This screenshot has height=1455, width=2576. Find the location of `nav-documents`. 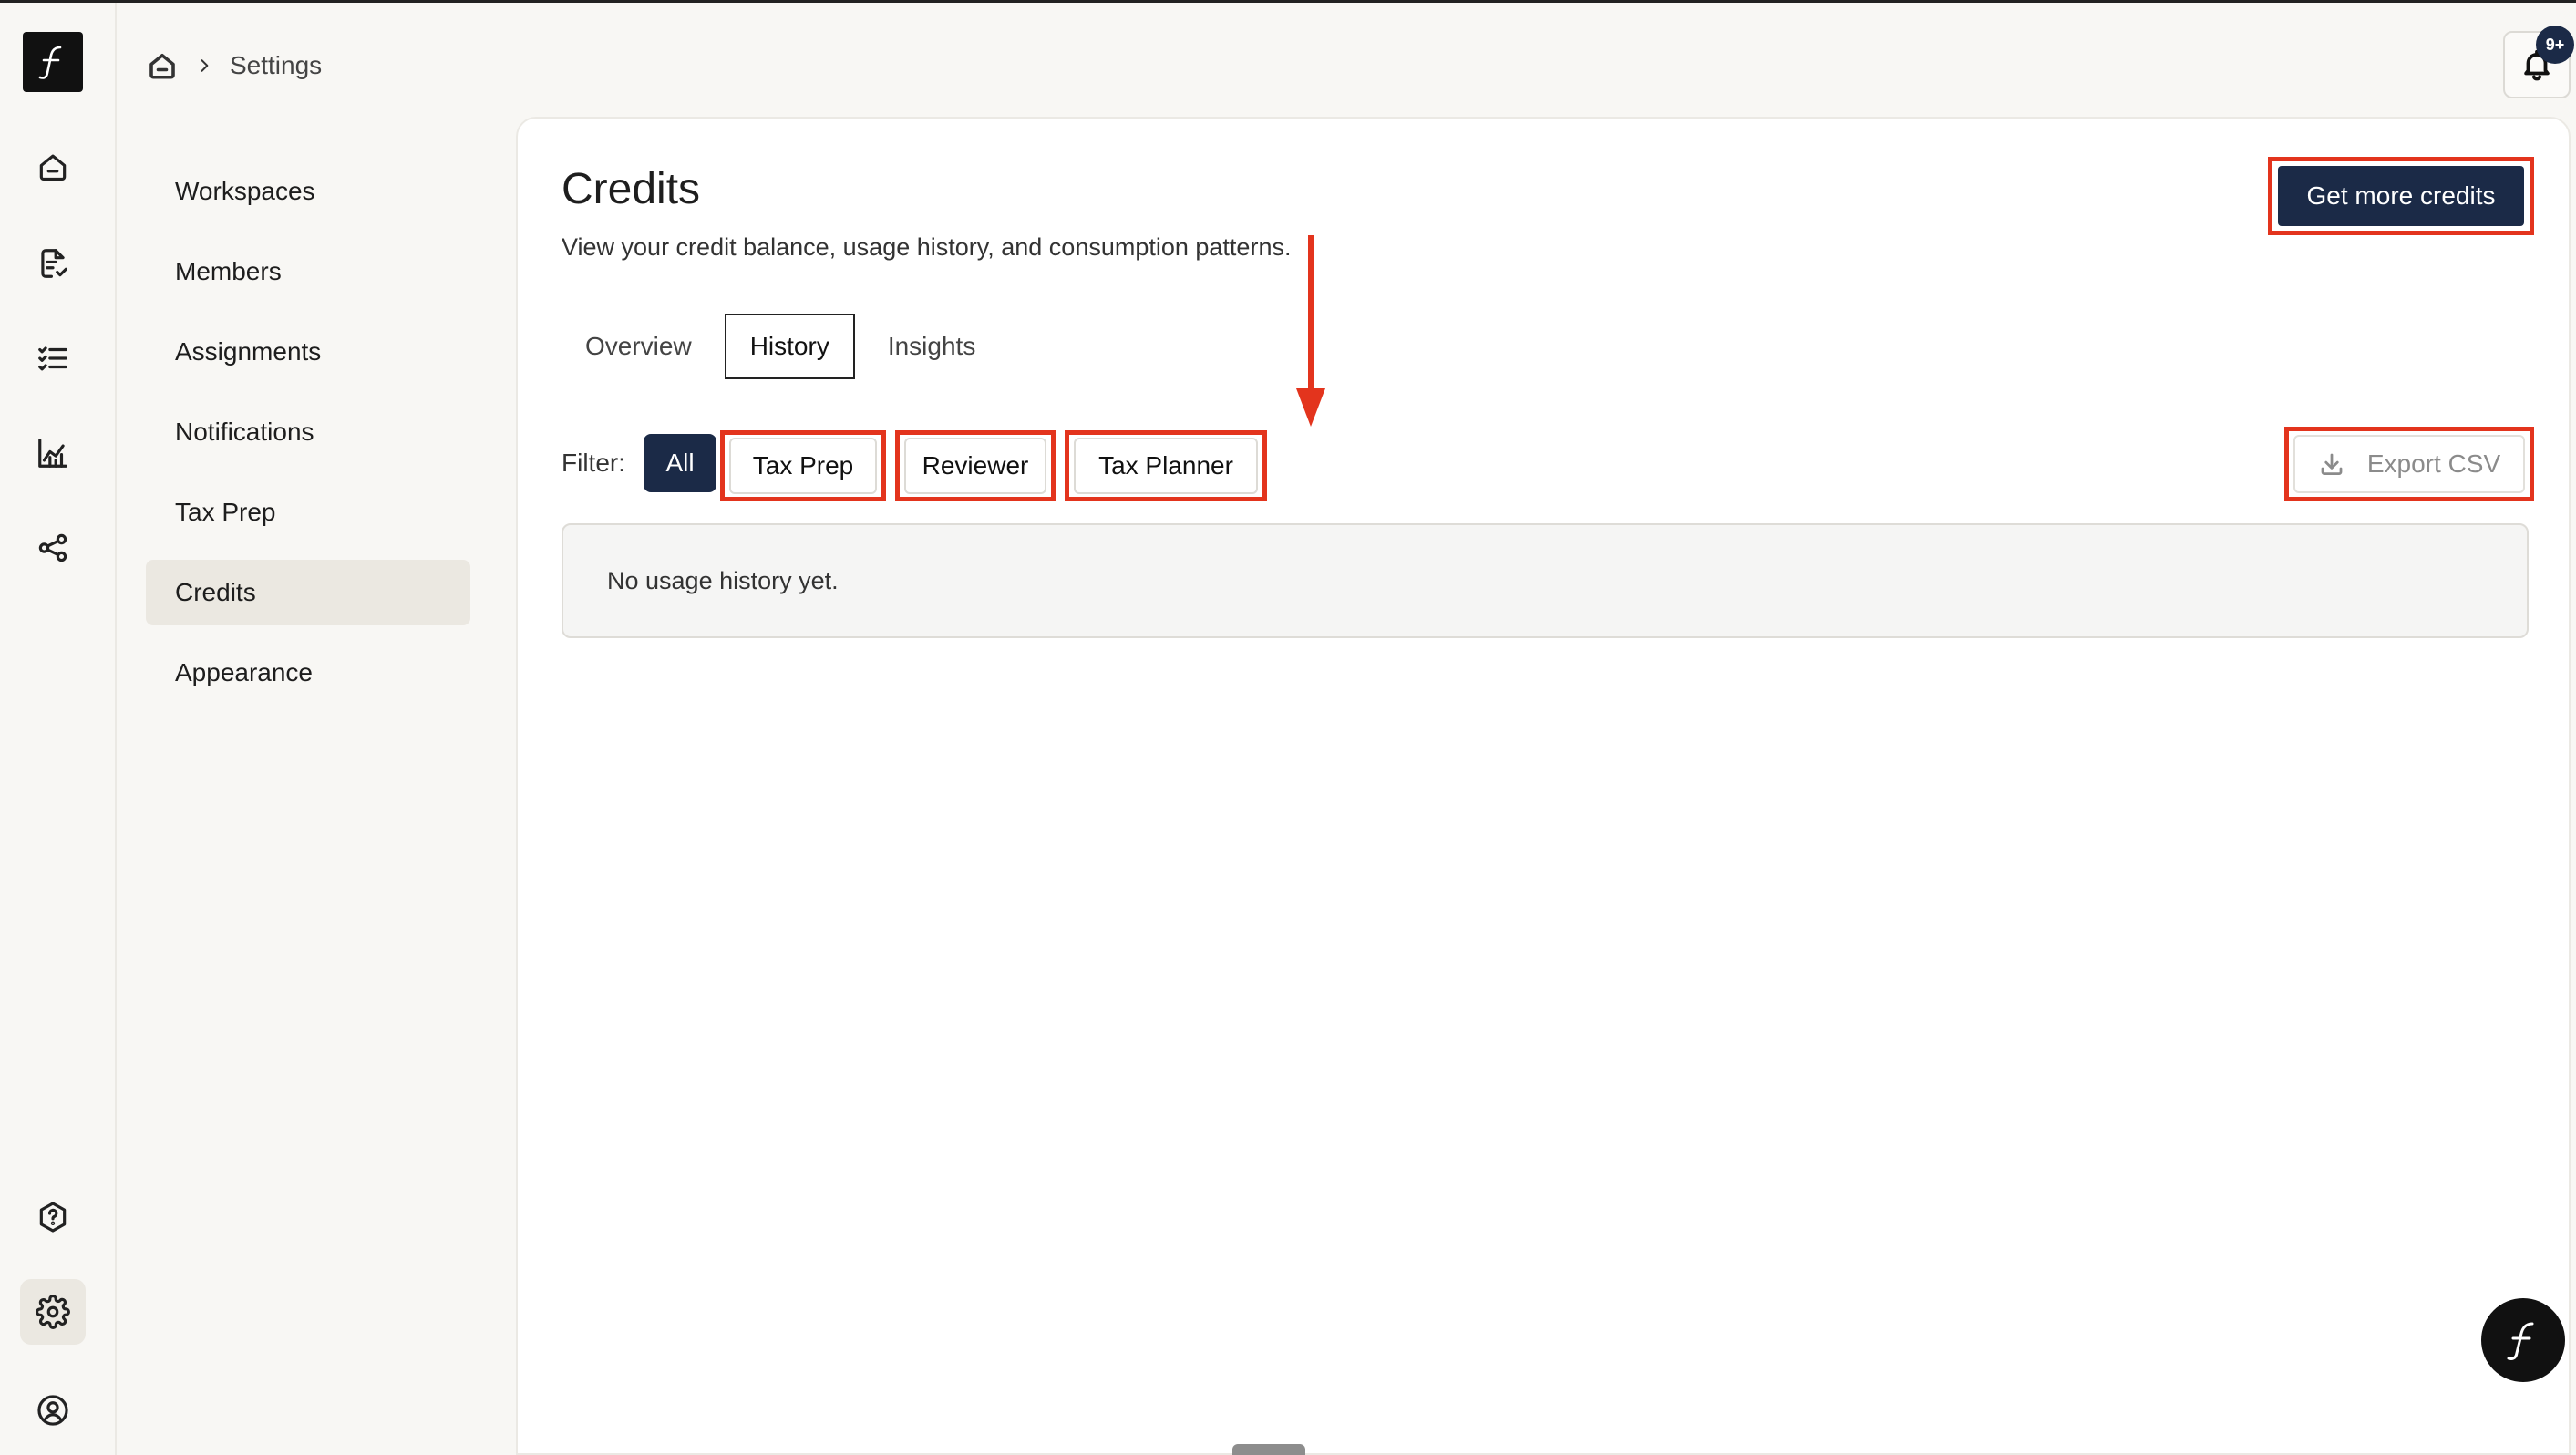

nav-documents is located at coordinates (53, 264).